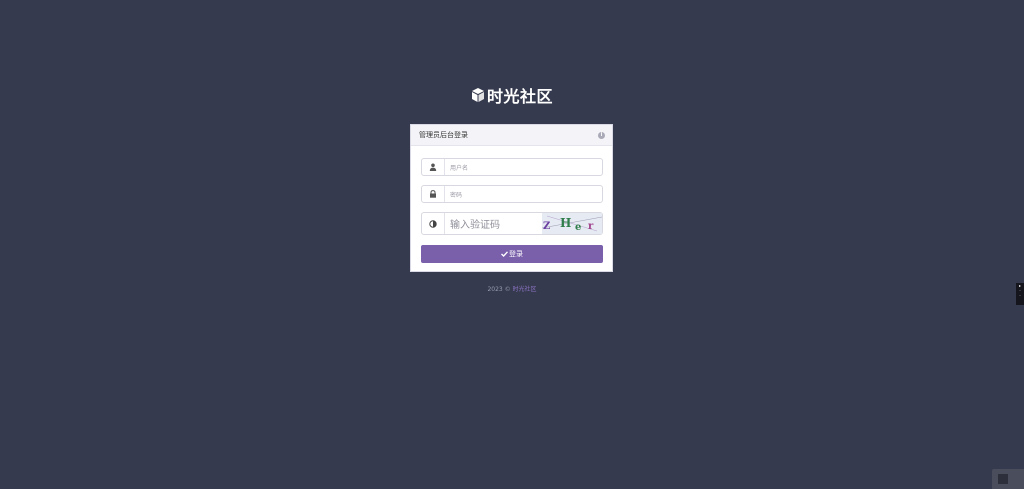 The height and width of the screenshot is (489, 1024). Describe the element at coordinates (578, 227) in the screenshot. I see `svg-text: e` at that location.